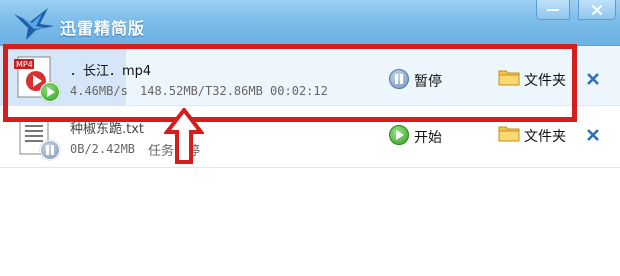  Describe the element at coordinates (34, 24) in the screenshot. I see `thunder-bird-logo-icon` at that location.